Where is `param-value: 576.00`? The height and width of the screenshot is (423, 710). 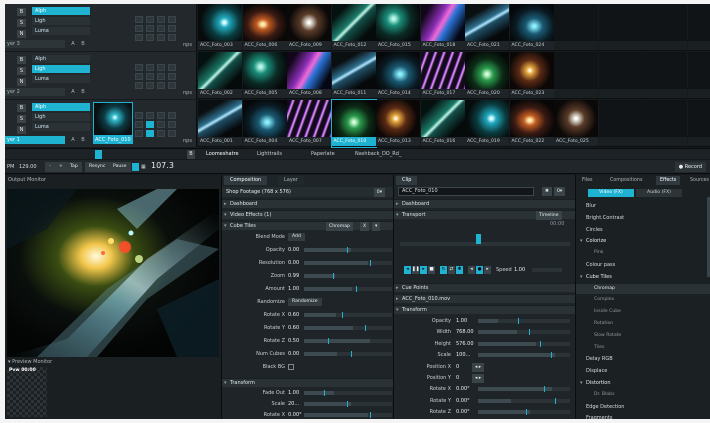 param-value: 576.00 is located at coordinates (465, 344).